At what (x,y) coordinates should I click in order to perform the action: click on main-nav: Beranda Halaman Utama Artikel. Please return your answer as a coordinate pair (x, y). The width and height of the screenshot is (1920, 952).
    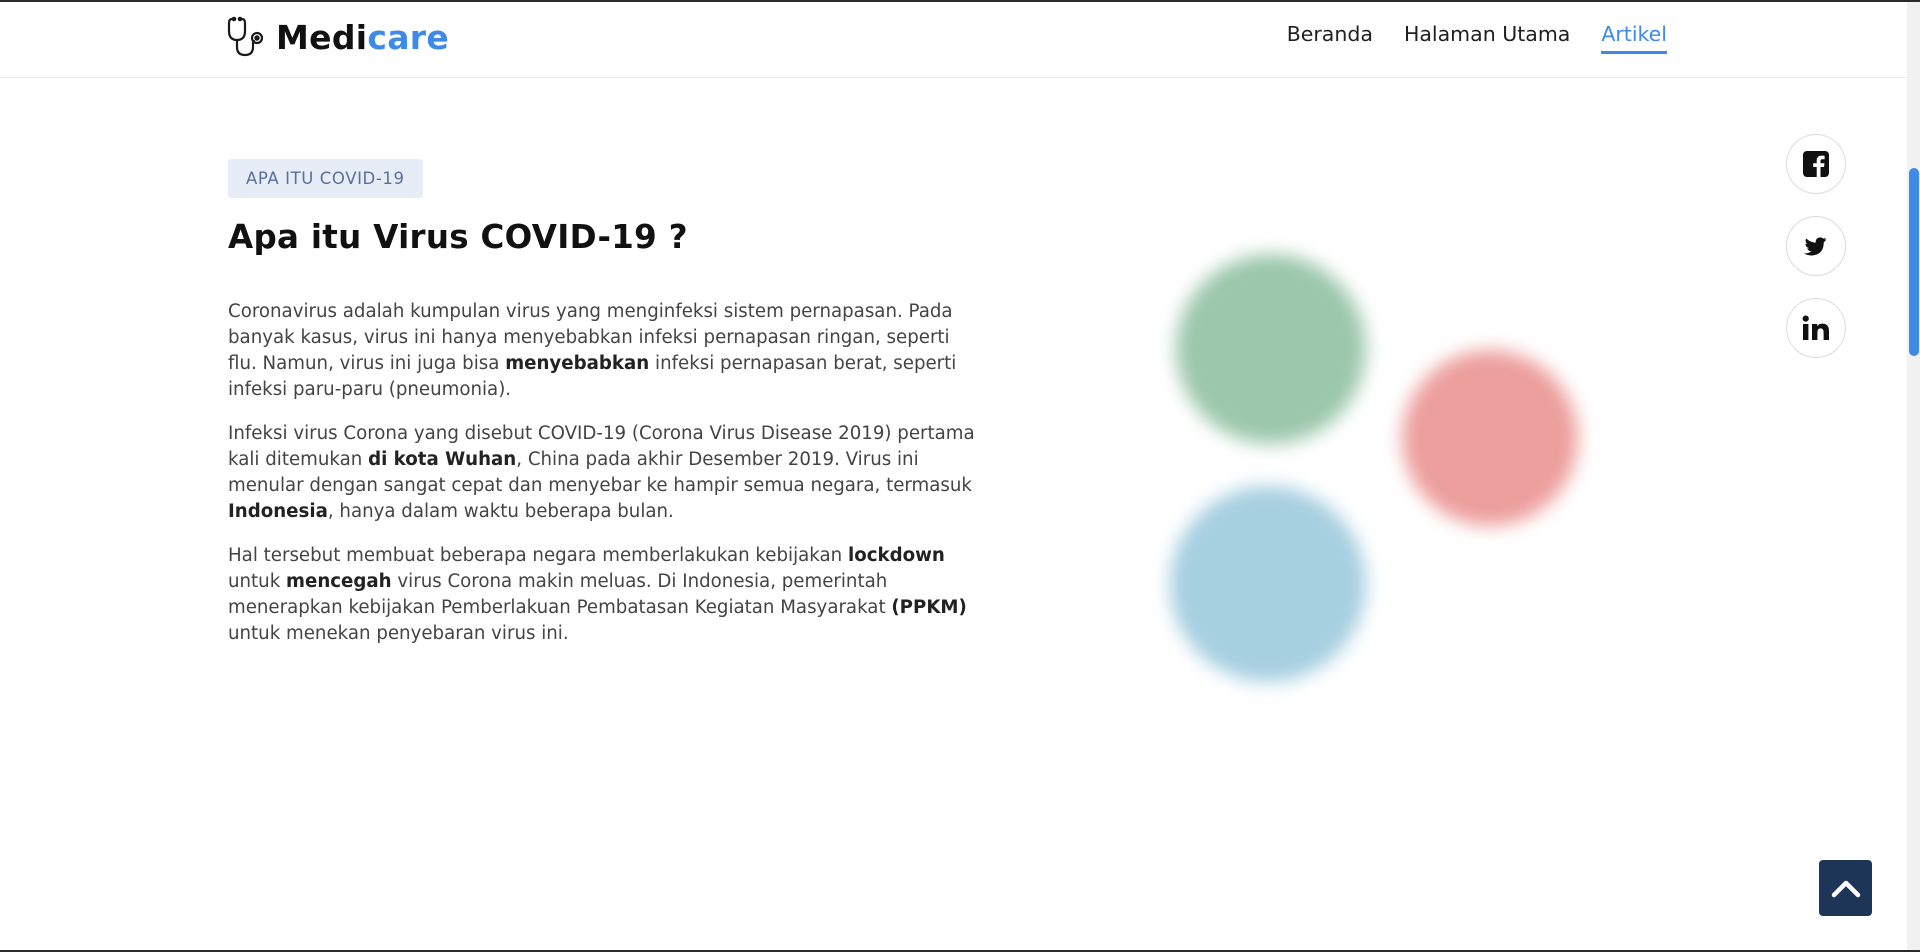
    Looking at the image, I should click on (1477, 38).